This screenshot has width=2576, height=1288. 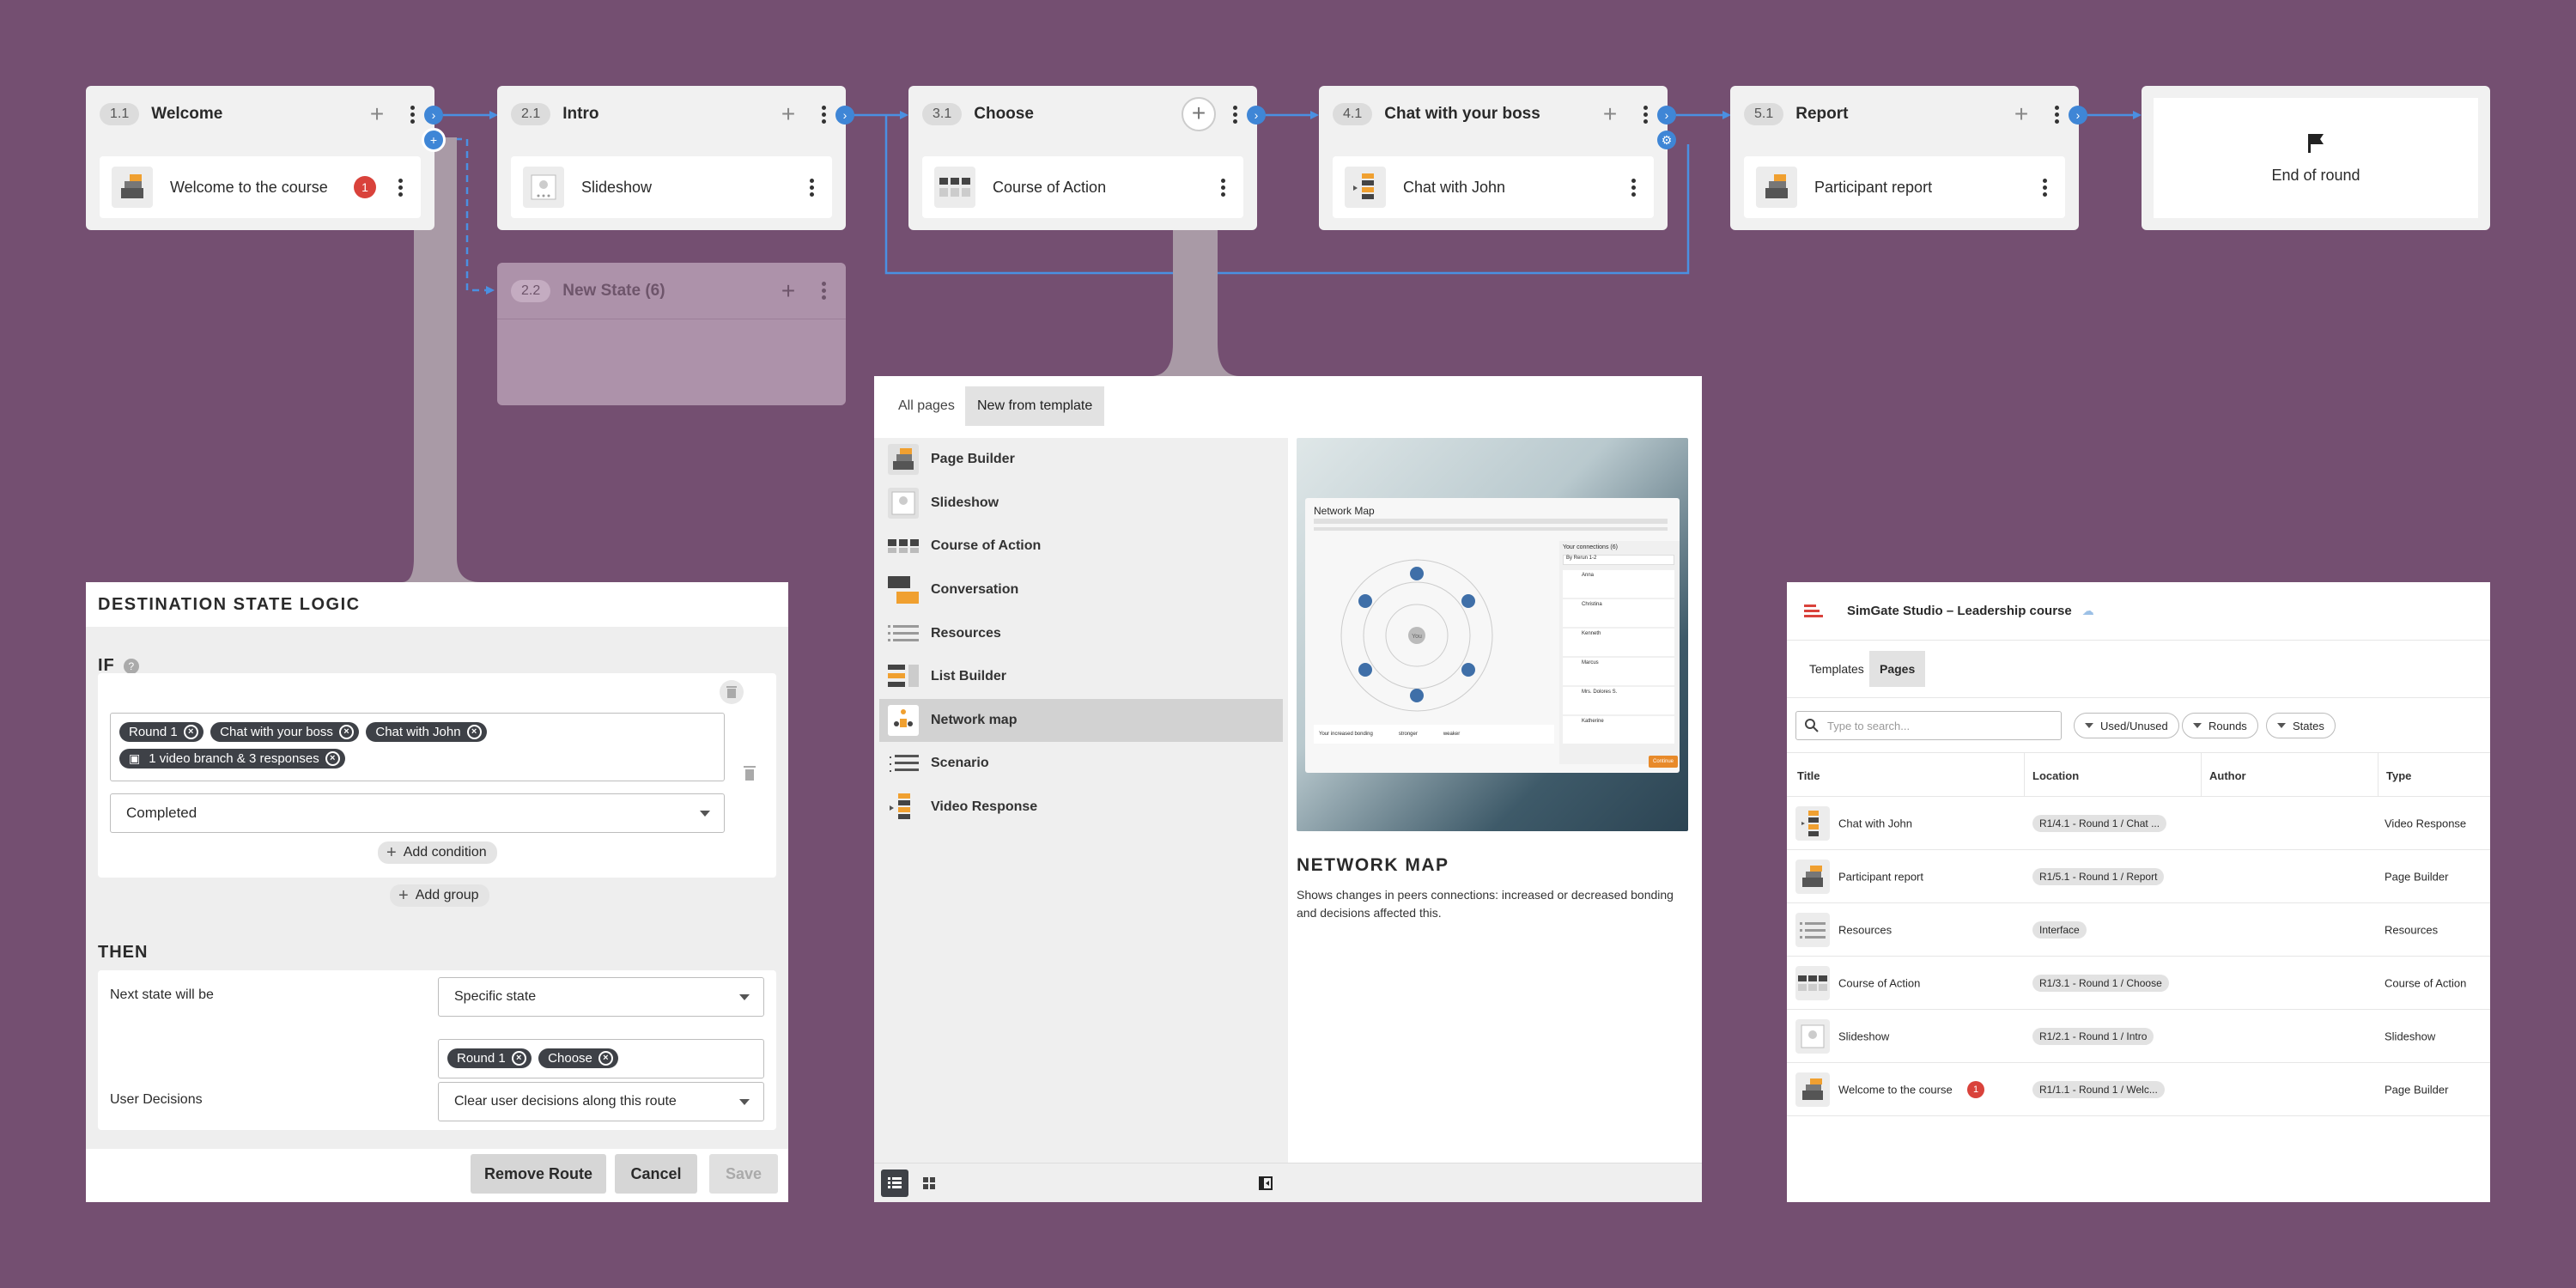 I want to click on page-row: Chat with John, so click(x=1493, y=187).